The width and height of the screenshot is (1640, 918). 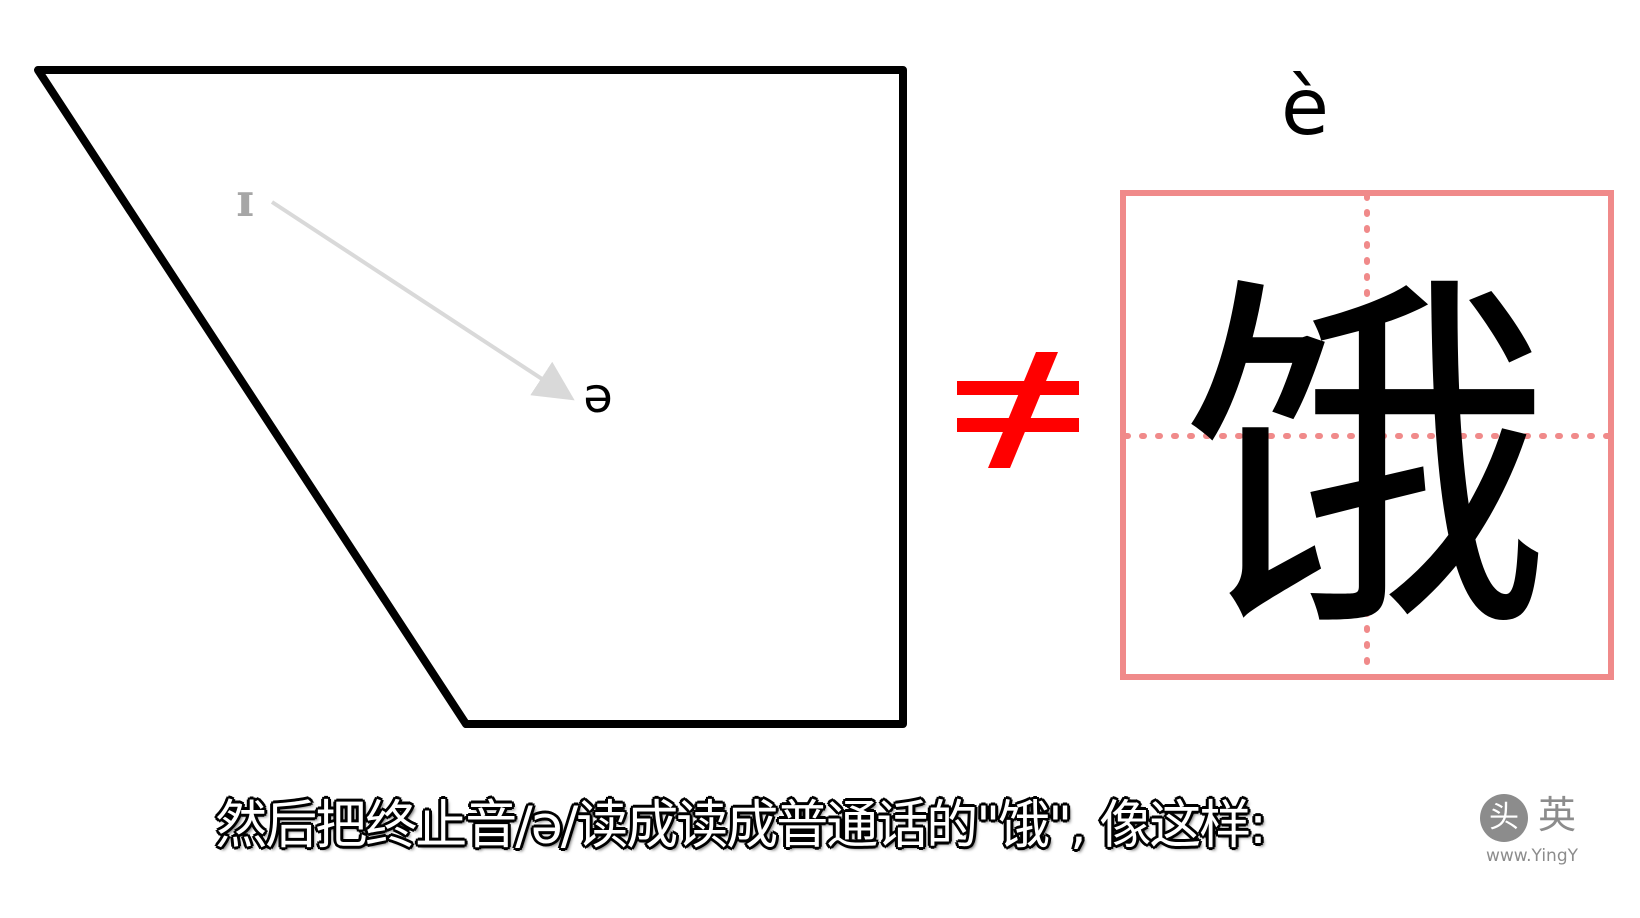 What do you see at coordinates (598, 396) in the screenshot?
I see `end-vowel-symbol: ə` at bounding box center [598, 396].